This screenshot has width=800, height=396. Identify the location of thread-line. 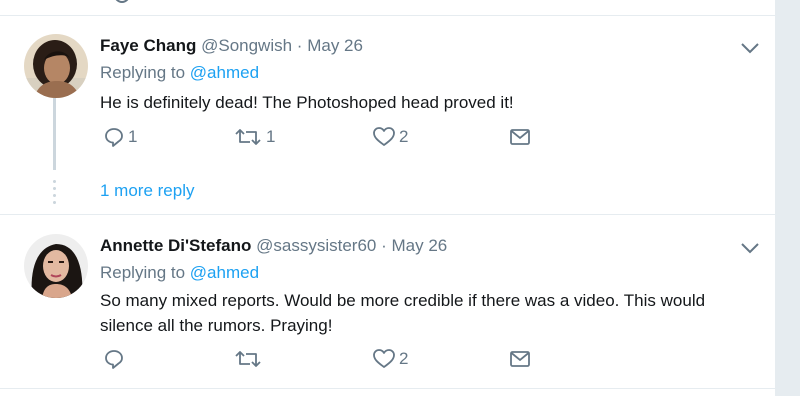
(54, 134).